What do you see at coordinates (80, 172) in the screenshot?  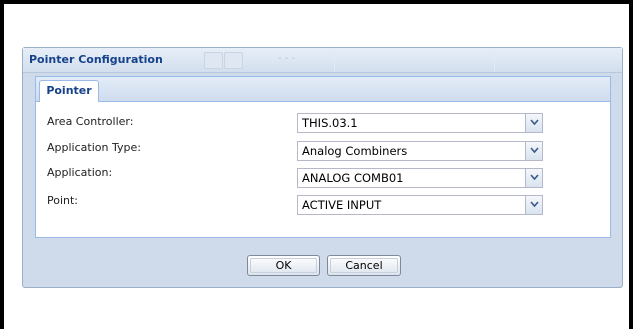 I see `application-label: Application:` at bounding box center [80, 172].